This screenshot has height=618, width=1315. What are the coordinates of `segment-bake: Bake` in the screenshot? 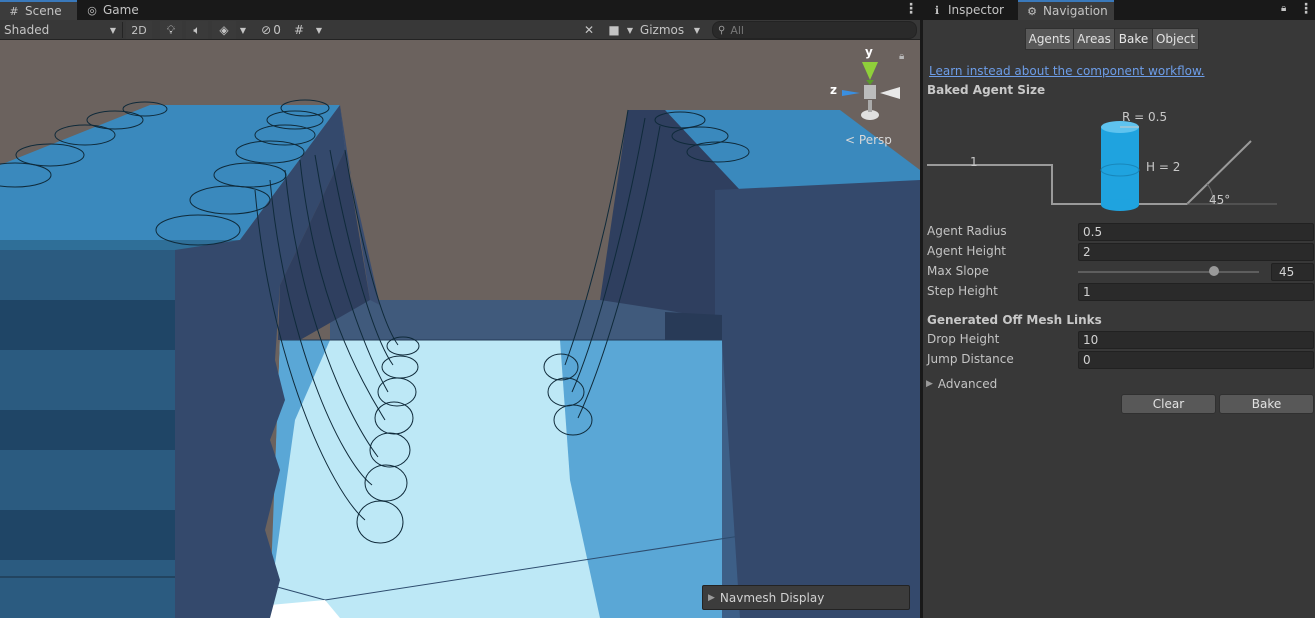 It's located at (1133, 39).